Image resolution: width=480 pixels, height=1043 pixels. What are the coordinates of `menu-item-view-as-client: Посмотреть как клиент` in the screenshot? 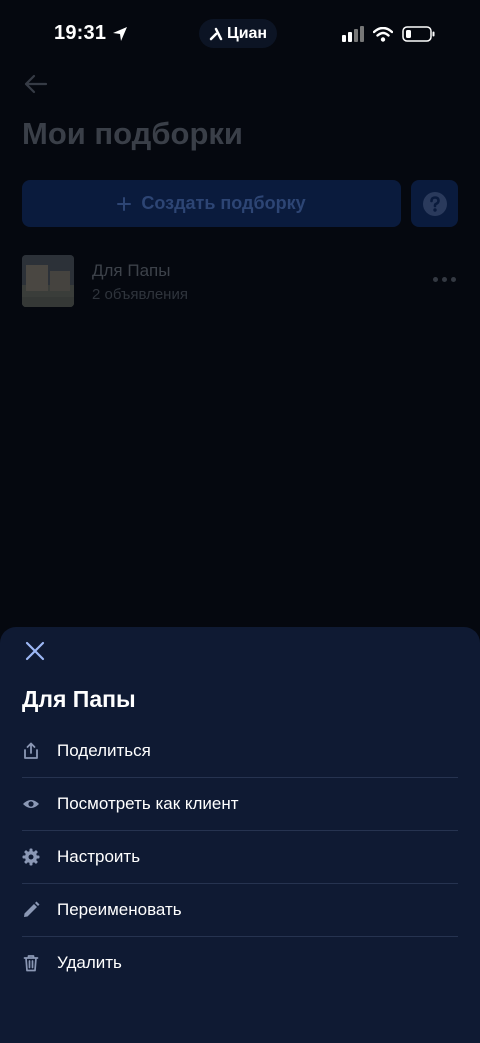 It's located at (240, 804).